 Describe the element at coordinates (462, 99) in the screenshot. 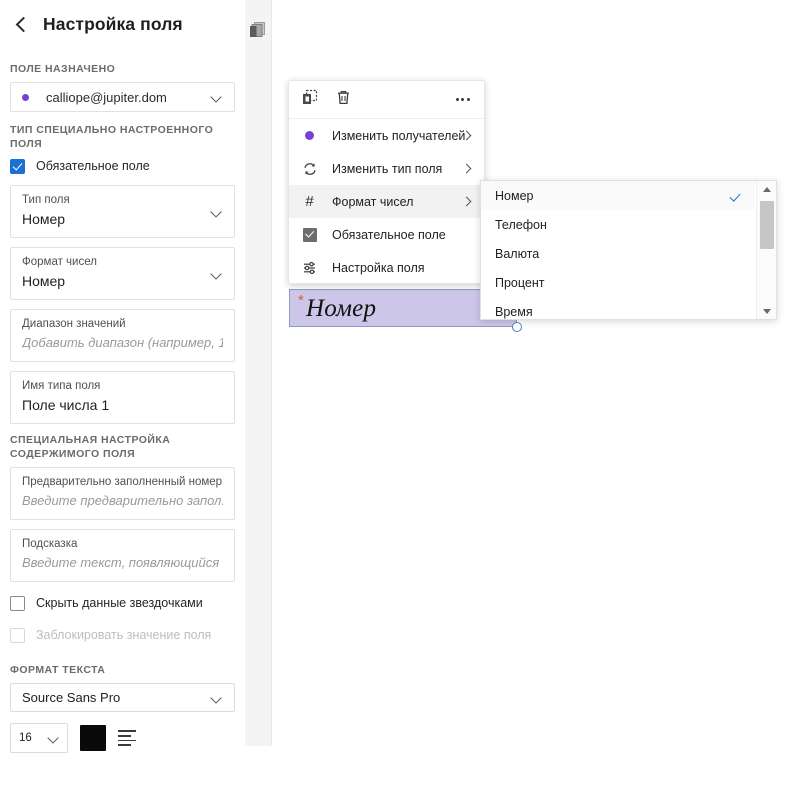

I see `more-options-icon` at that location.